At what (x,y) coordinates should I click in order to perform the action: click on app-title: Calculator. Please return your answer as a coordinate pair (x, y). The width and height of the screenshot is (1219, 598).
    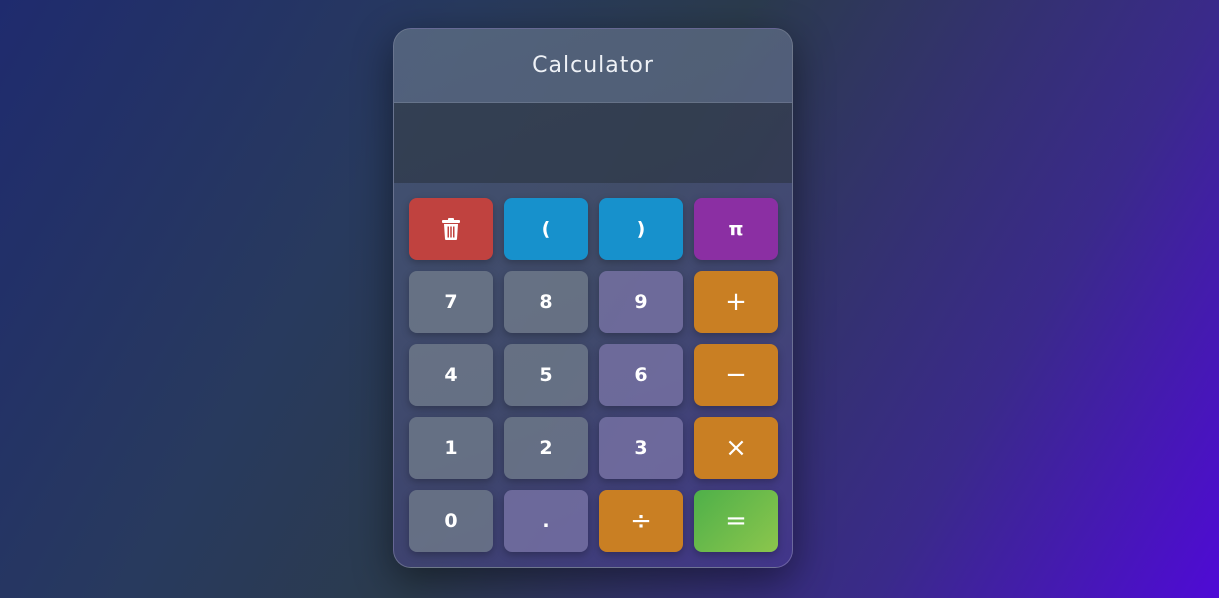
    Looking at the image, I should click on (593, 65).